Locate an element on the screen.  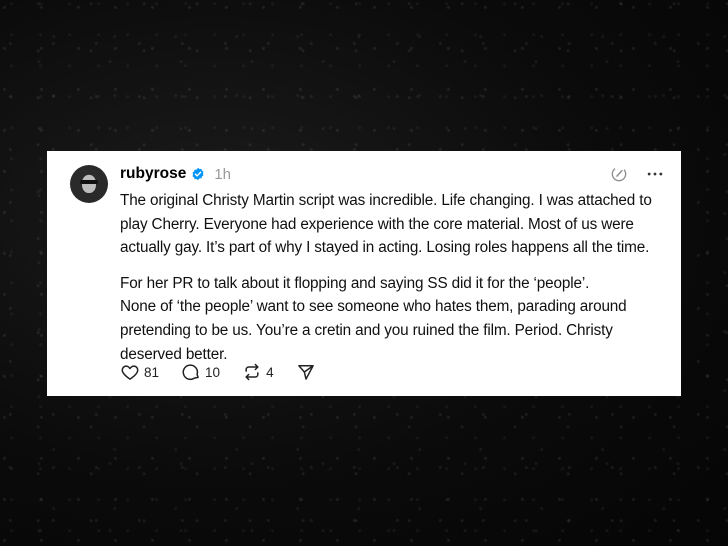
repost-count: 4 is located at coordinates (270, 372).